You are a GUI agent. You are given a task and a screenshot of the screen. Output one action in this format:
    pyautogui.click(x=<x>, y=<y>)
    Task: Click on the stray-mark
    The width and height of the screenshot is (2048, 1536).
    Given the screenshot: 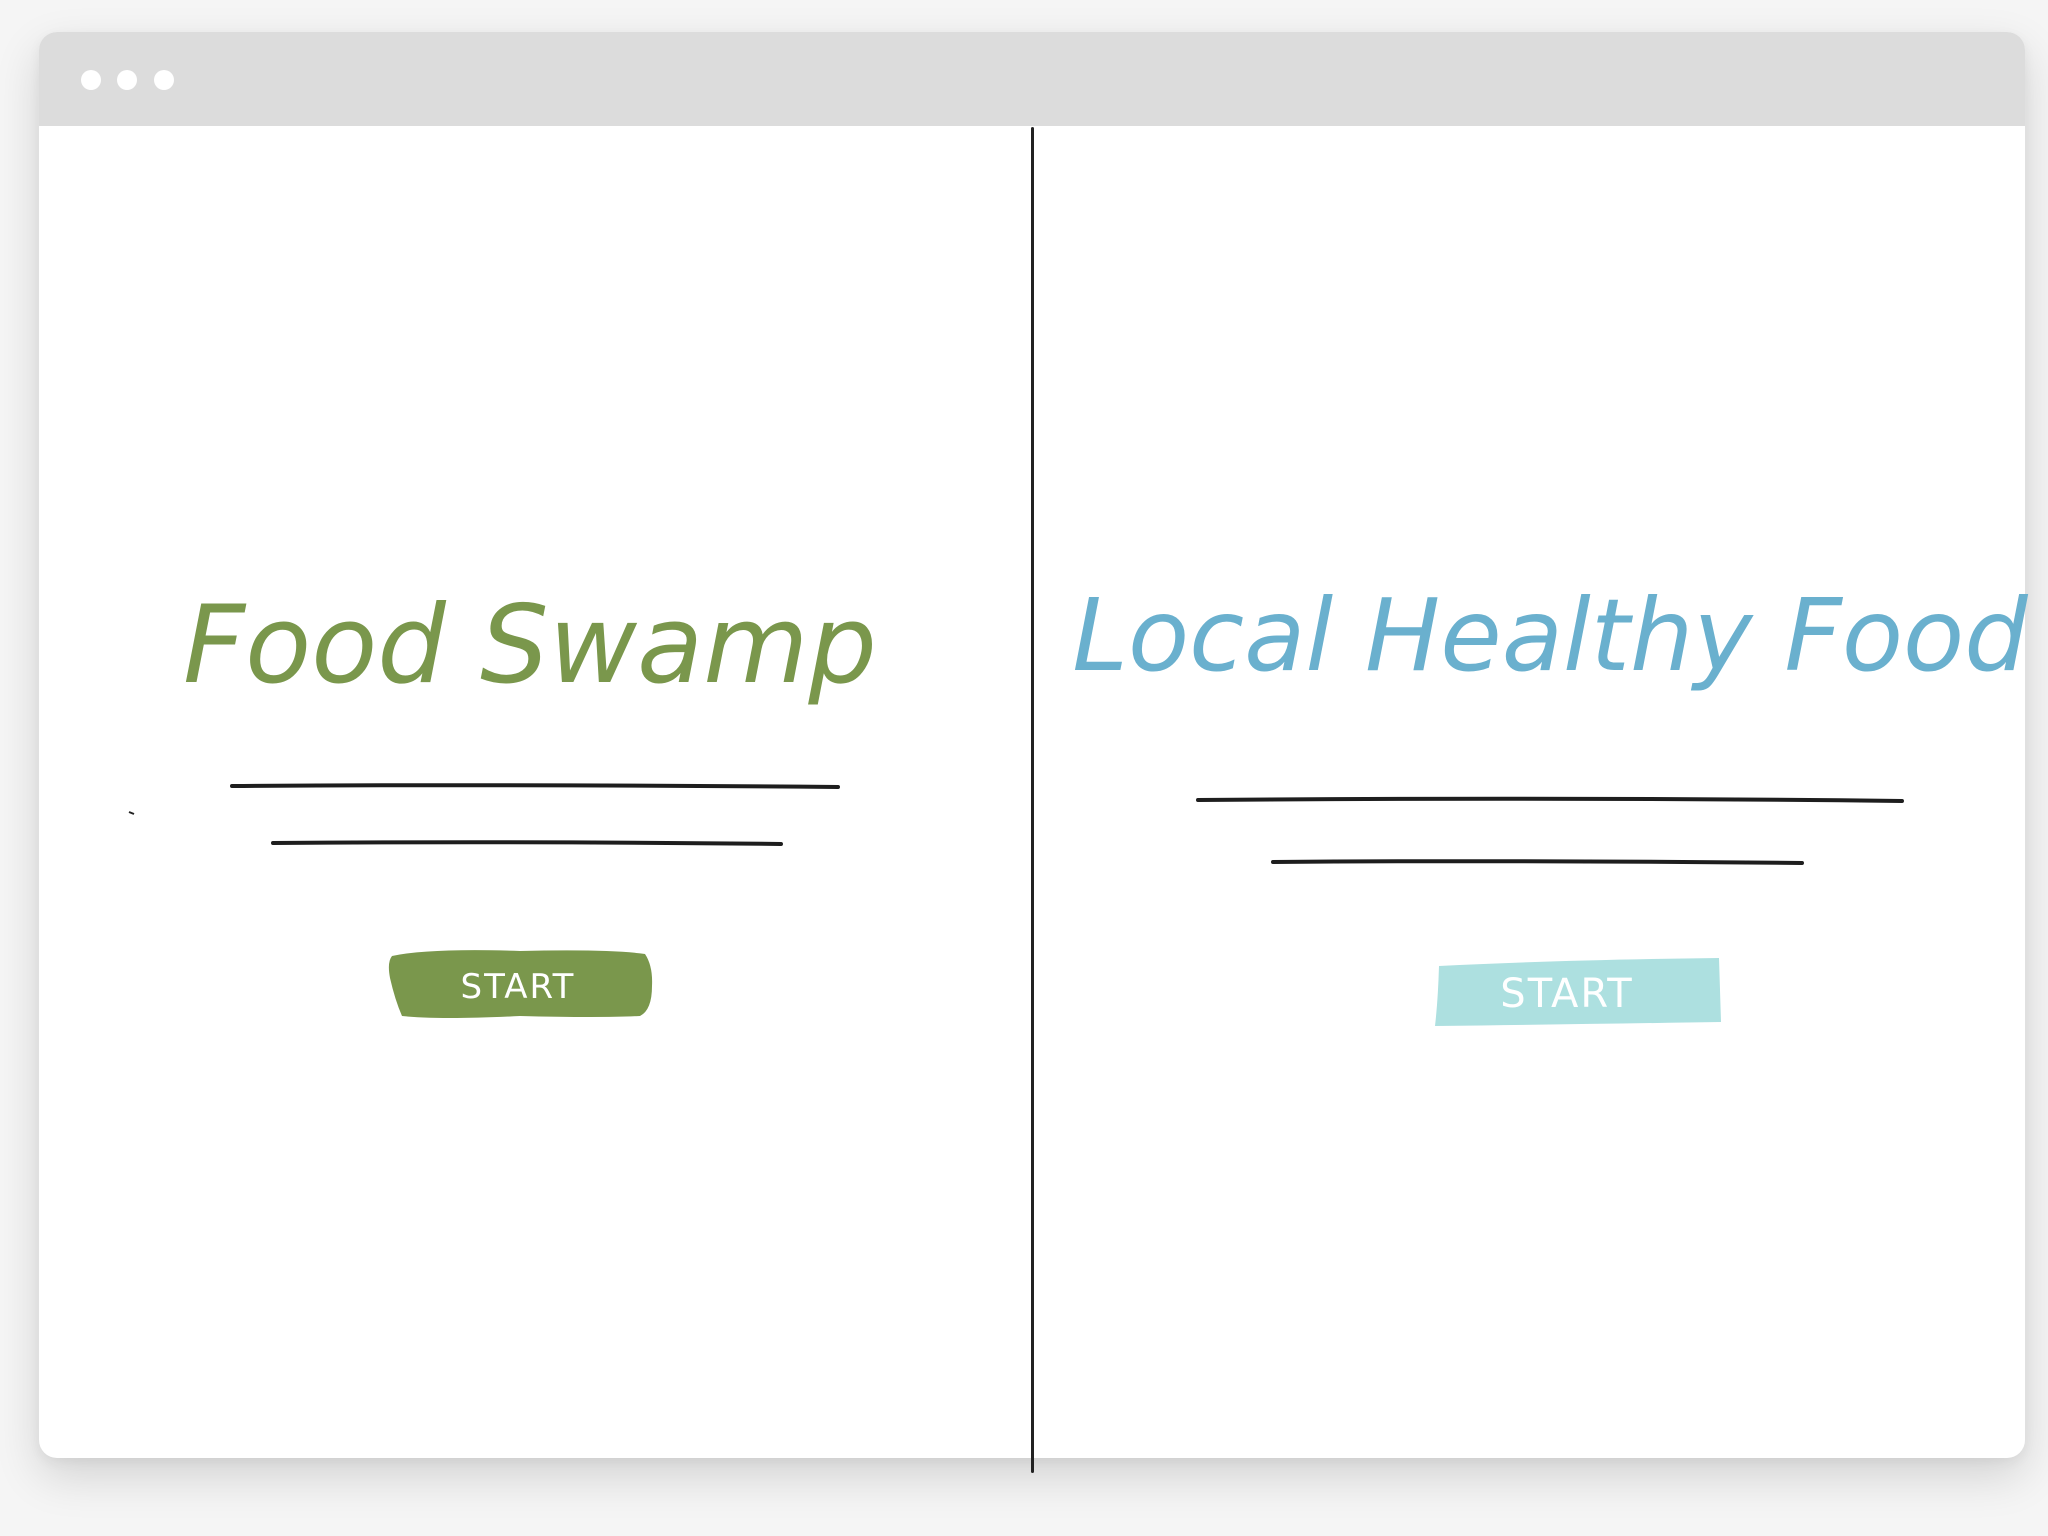 What is the action you would take?
    pyautogui.click(x=131, y=813)
    